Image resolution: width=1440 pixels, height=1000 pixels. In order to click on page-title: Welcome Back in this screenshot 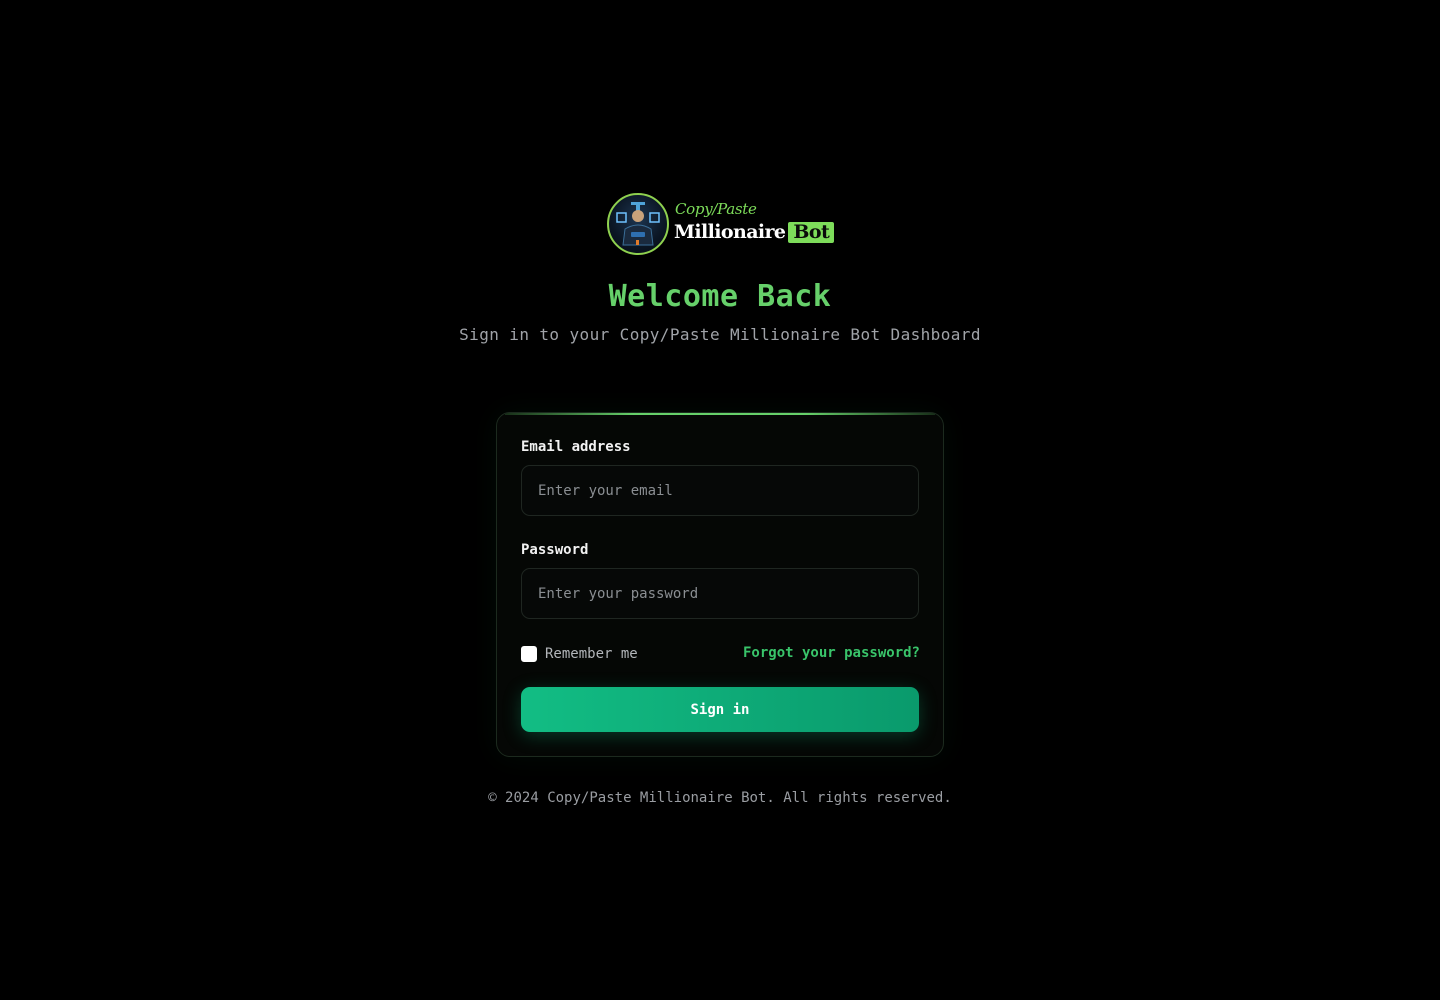, I will do `click(720, 296)`.